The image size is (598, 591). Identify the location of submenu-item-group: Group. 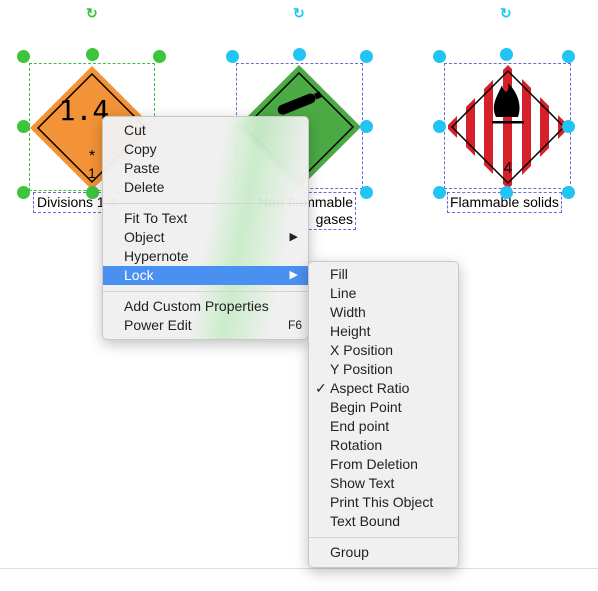
(383, 552).